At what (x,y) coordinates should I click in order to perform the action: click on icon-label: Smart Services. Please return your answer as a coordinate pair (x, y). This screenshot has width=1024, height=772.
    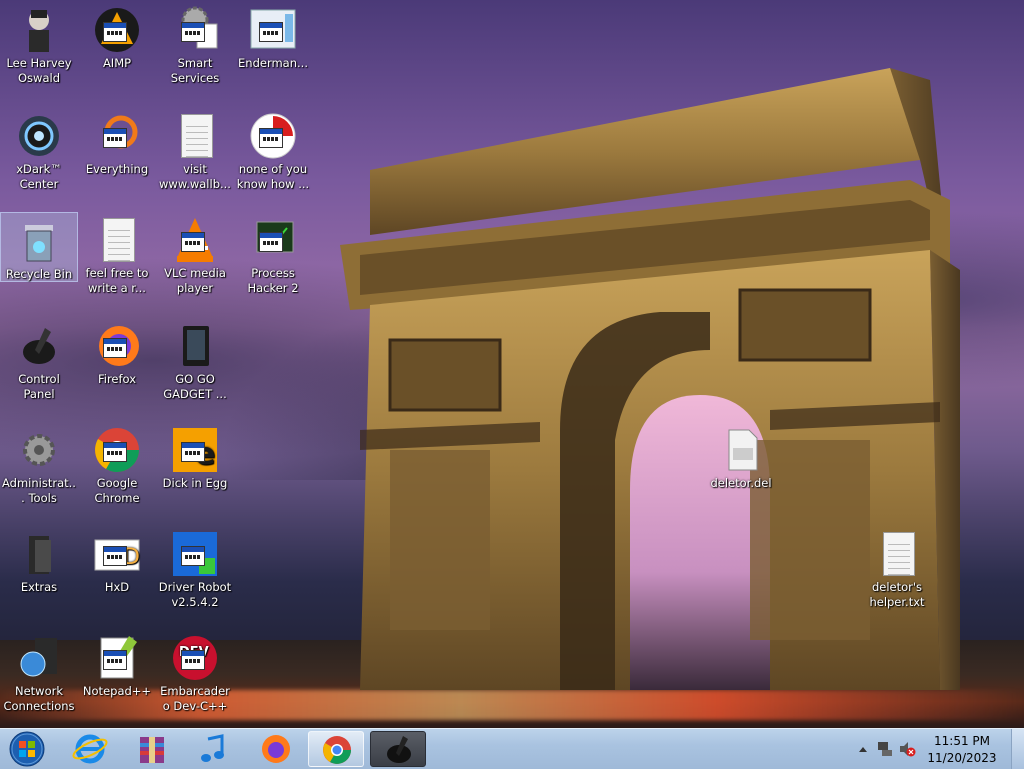
    Looking at the image, I should click on (195, 70).